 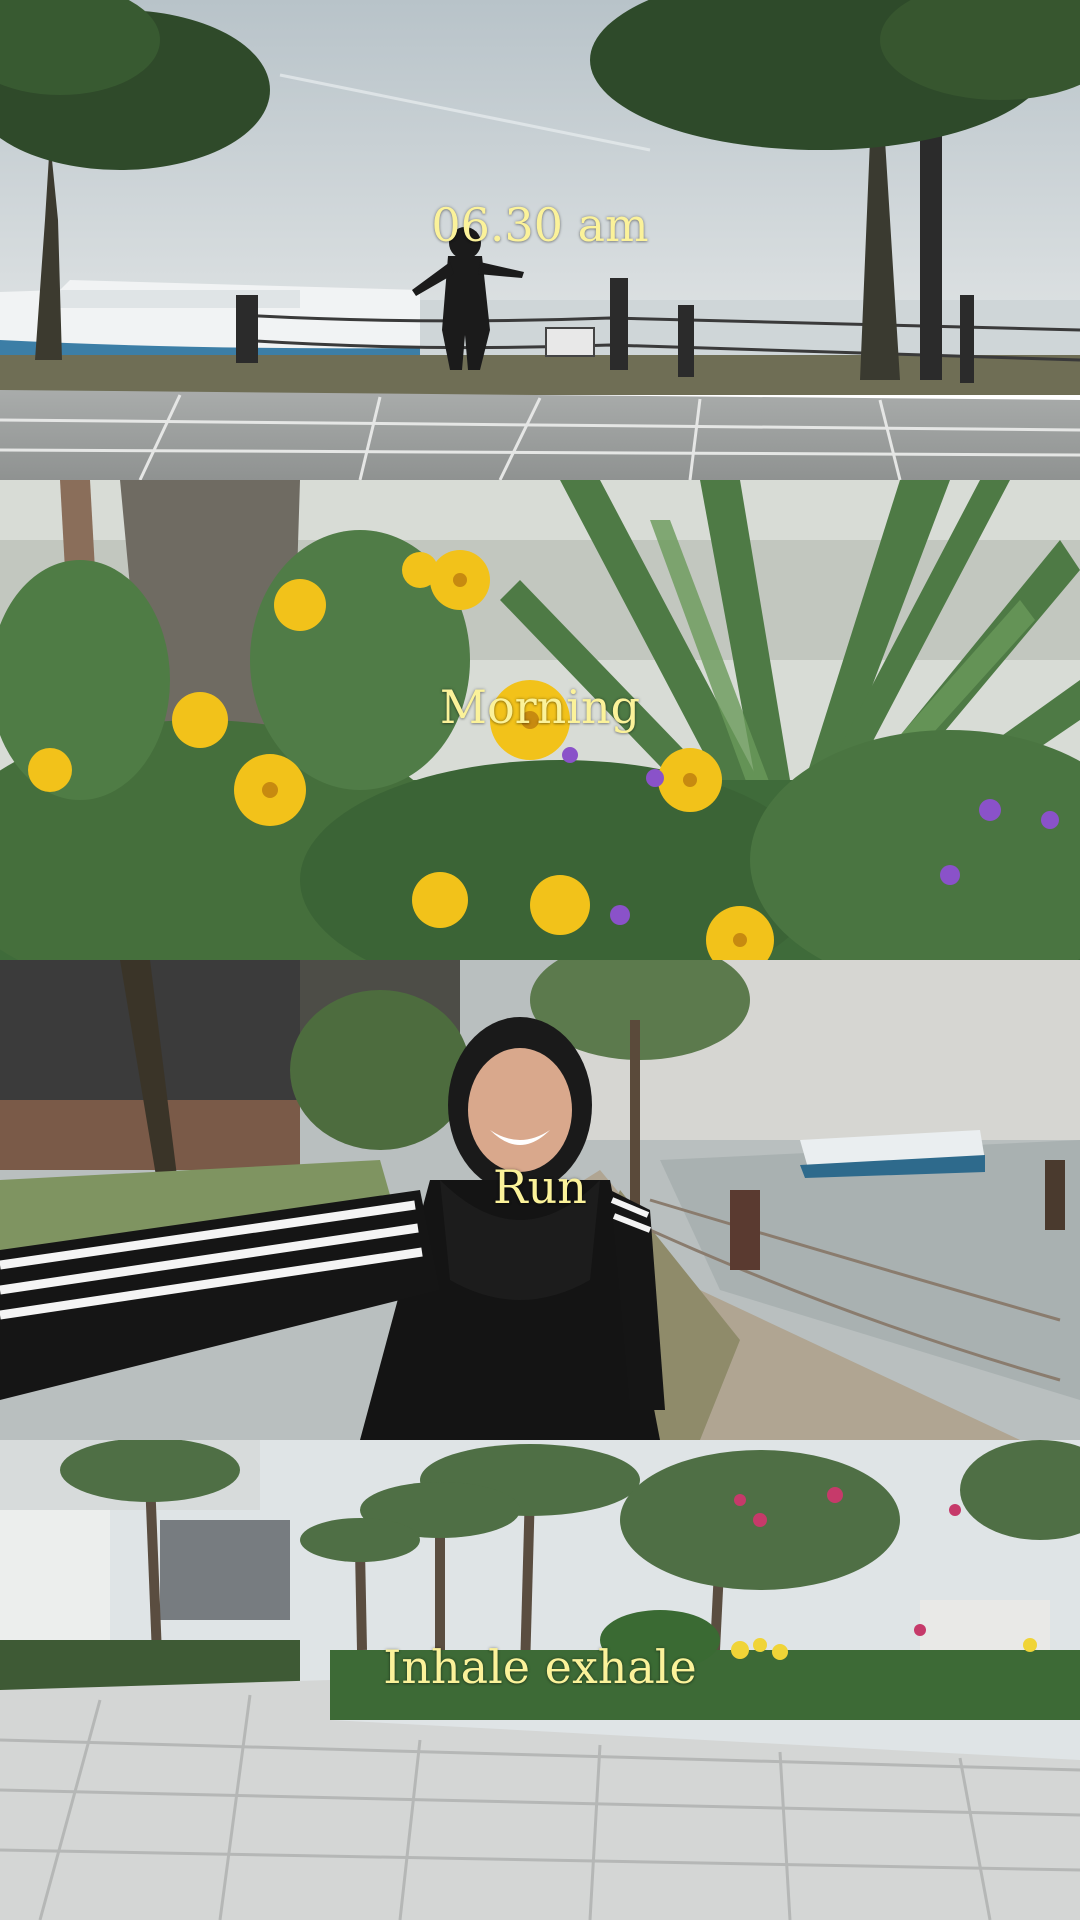 What do you see at coordinates (540, 707) in the screenshot?
I see `caption-morning: Morning` at bounding box center [540, 707].